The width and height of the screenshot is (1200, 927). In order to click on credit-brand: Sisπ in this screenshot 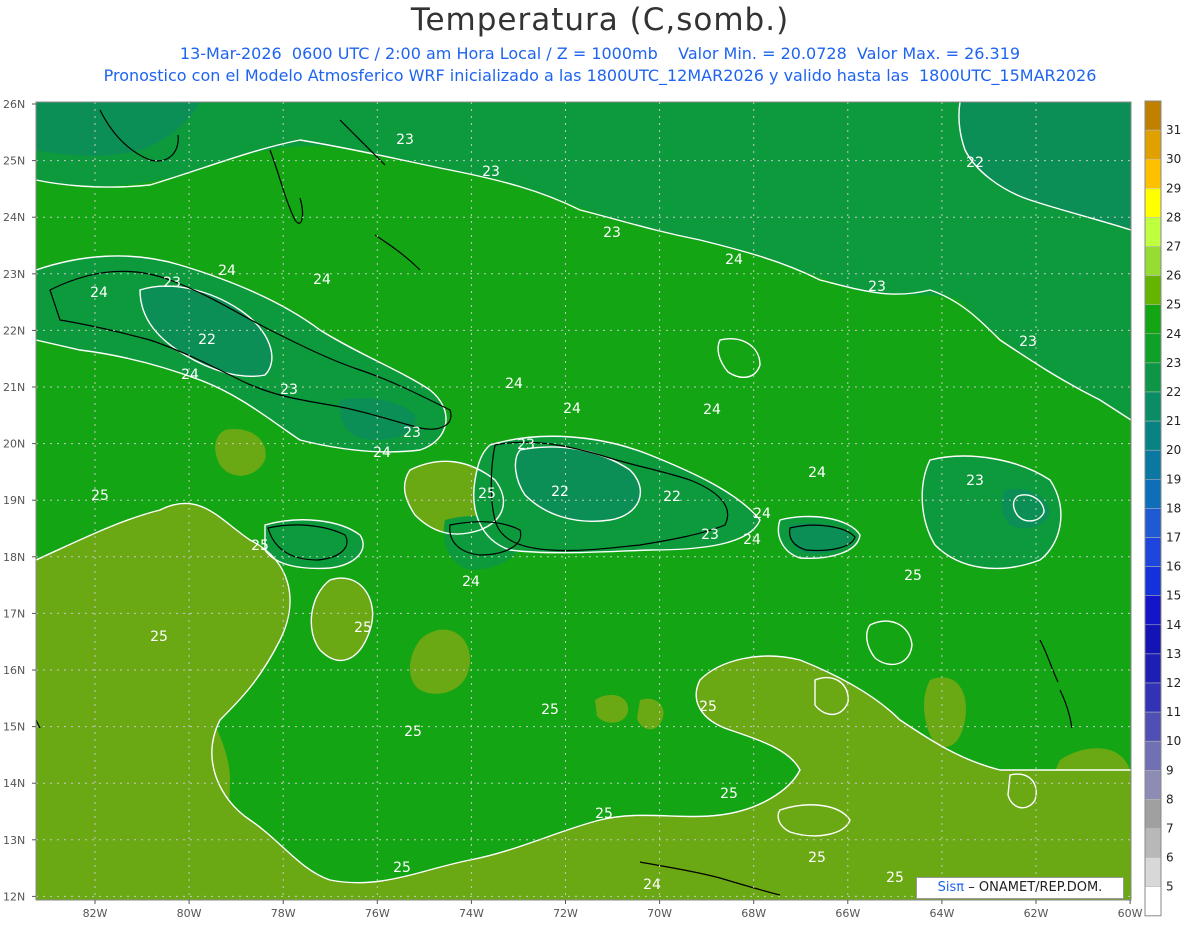, I will do `click(951, 887)`.